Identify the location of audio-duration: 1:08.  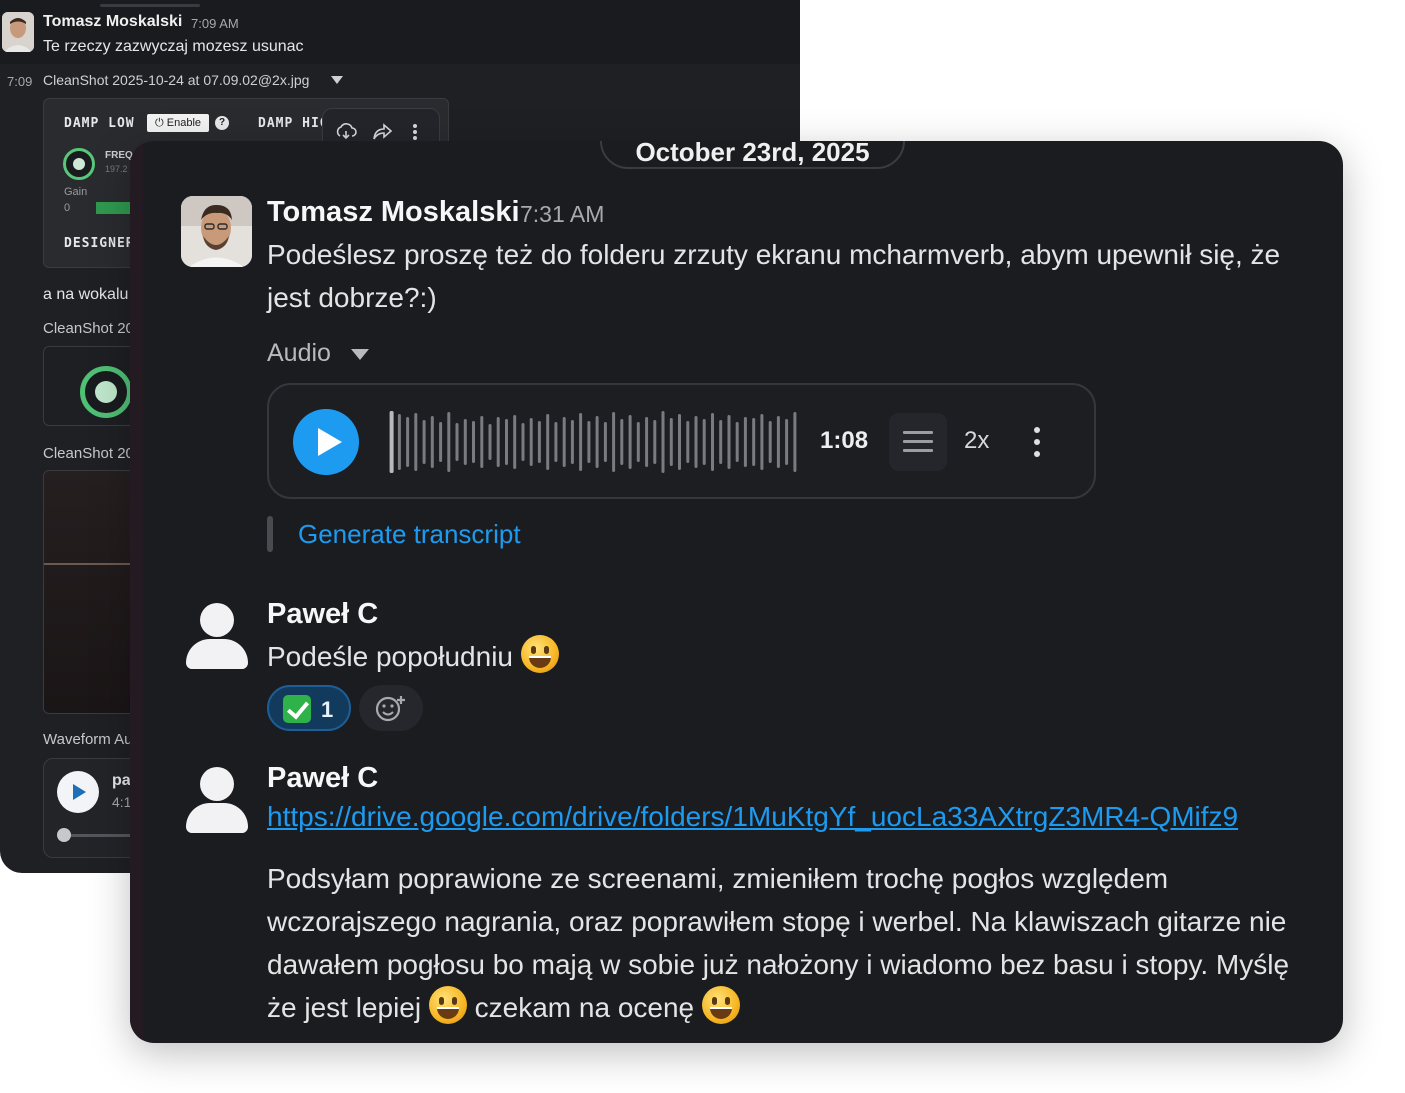
(844, 440).